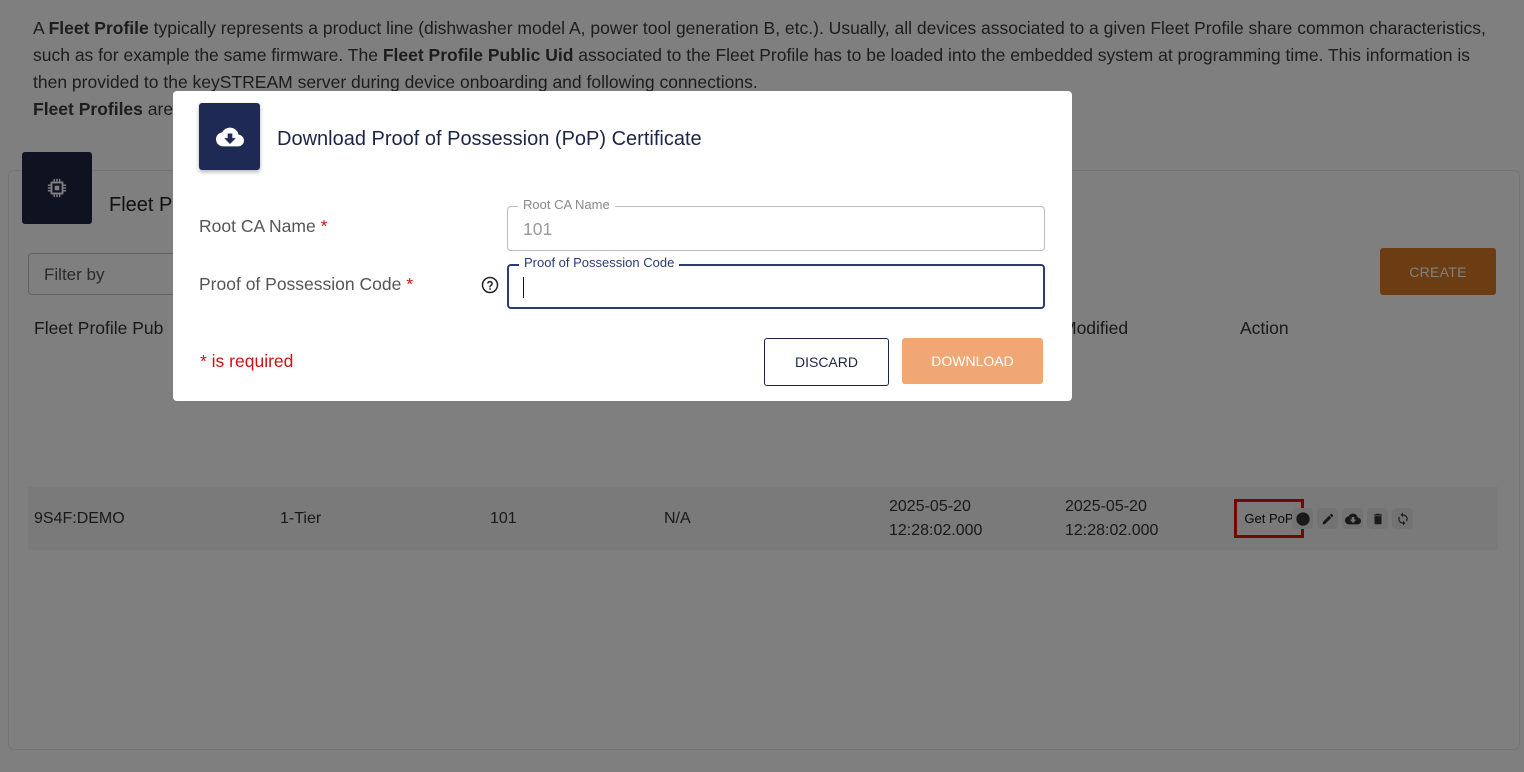 The height and width of the screenshot is (772, 1524). What do you see at coordinates (776, 224) in the screenshot?
I see `root-ca-name-field: Root CA Name 101` at bounding box center [776, 224].